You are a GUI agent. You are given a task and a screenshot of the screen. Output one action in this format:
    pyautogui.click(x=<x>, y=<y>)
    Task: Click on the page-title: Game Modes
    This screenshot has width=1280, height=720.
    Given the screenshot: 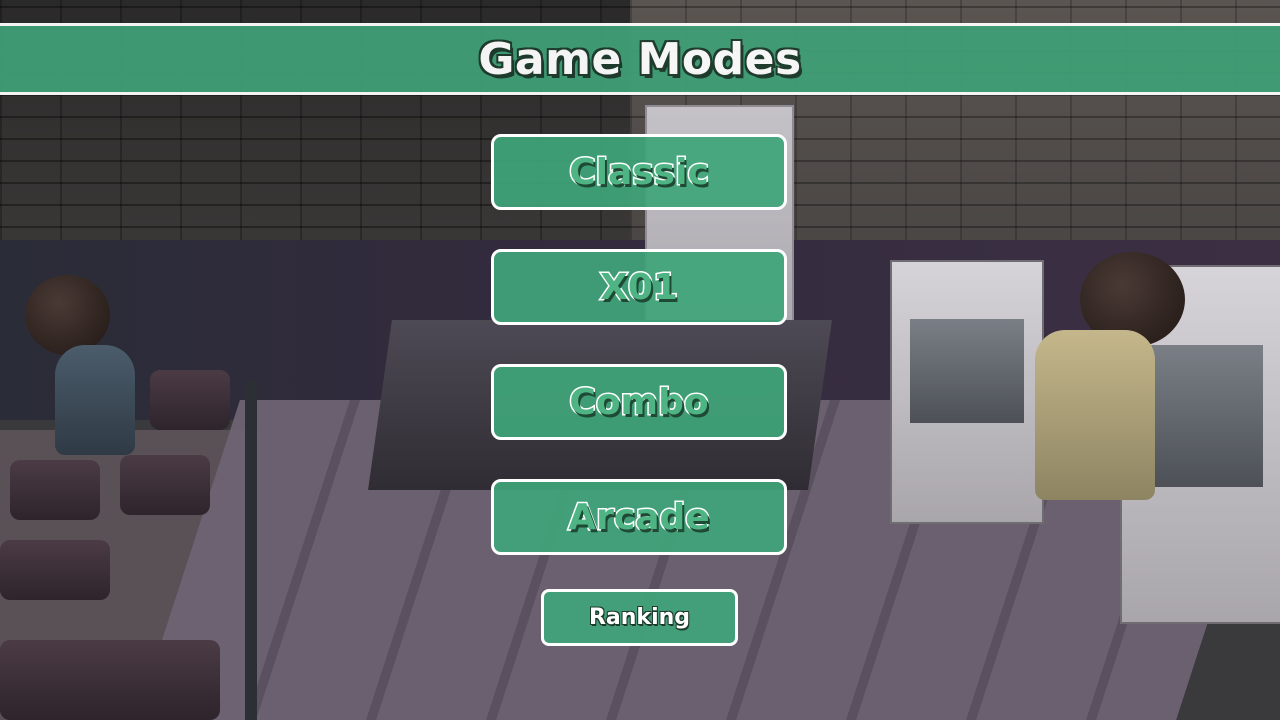 What is the action you would take?
    pyautogui.click(x=640, y=59)
    